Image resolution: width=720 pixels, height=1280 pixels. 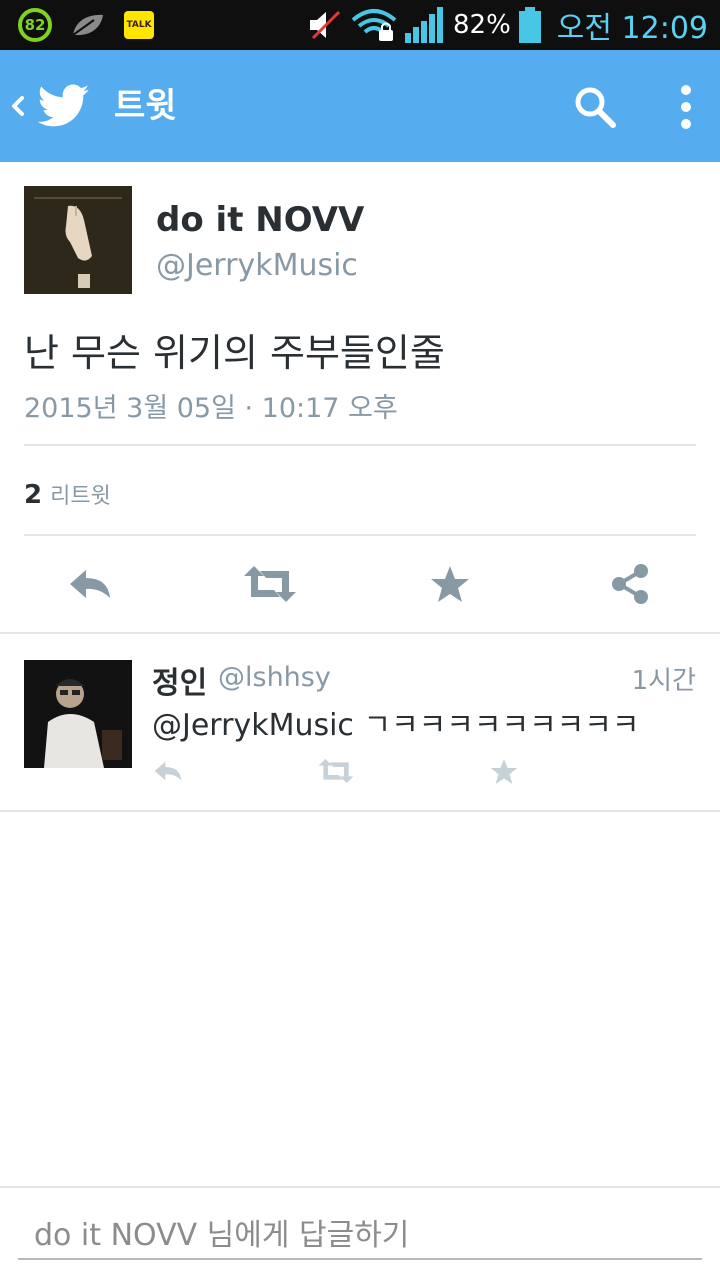 I want to click on reply-favorite-button, so click(x=504, y=771).